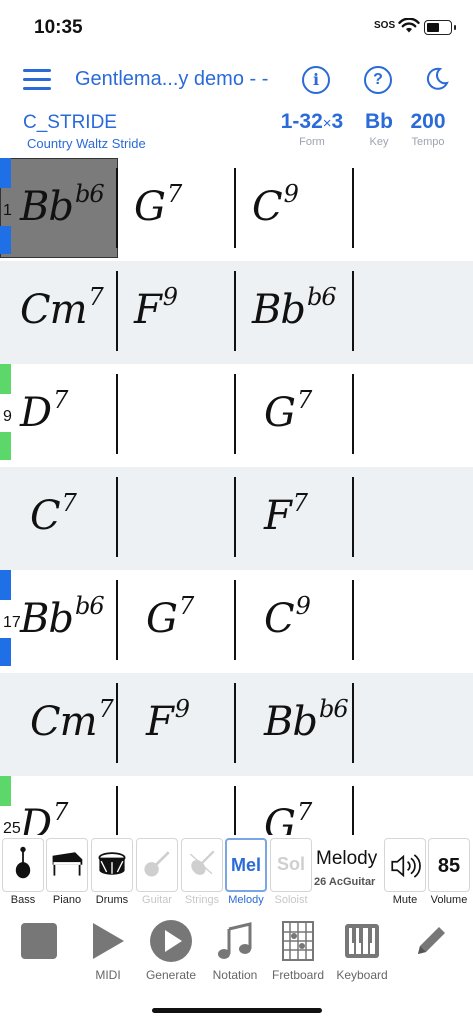  What do you see at coordinates (316, 80) in the screenshot?
I see `info-icon: i` at bounding box center [316, 80].